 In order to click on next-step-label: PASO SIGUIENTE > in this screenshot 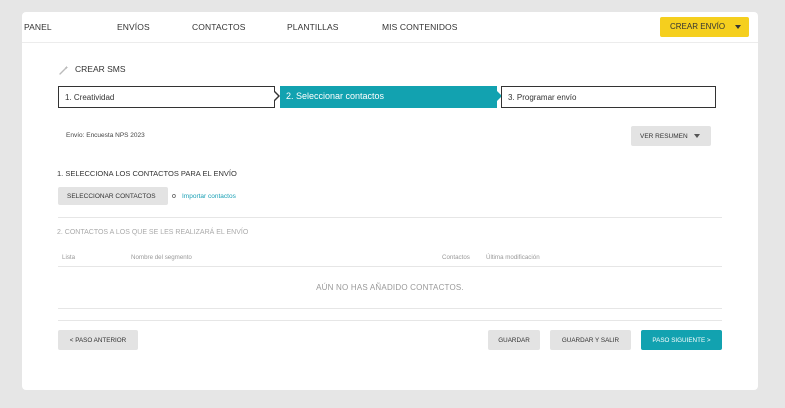, I will do `click(681, 340)`.